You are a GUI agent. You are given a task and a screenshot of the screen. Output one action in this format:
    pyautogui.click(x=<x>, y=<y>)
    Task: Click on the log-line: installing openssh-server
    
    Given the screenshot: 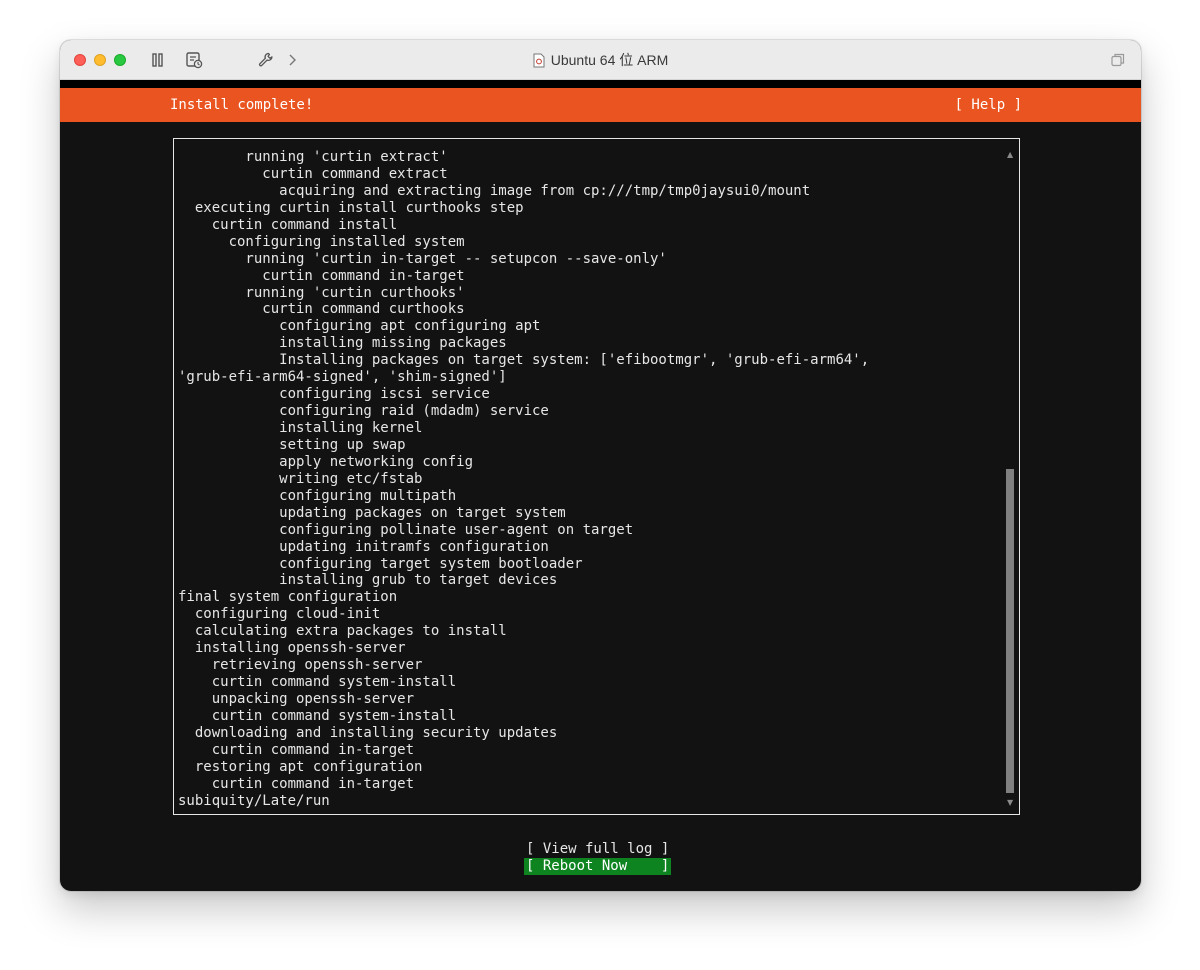 What is the action you would take?
    pyautogui.click(x=292, y=648)
    